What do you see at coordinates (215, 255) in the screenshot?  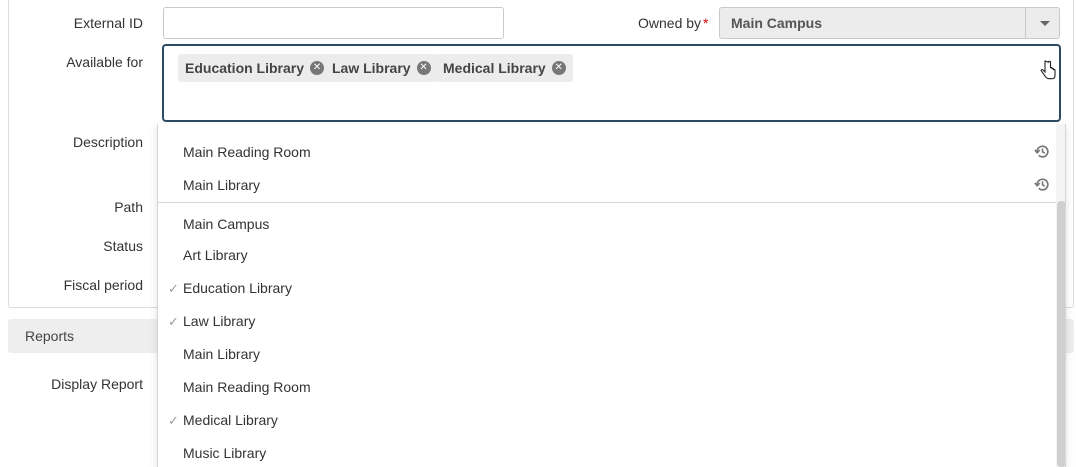 I see `option-art-library: Art Library` at bounding box center [215, 255].